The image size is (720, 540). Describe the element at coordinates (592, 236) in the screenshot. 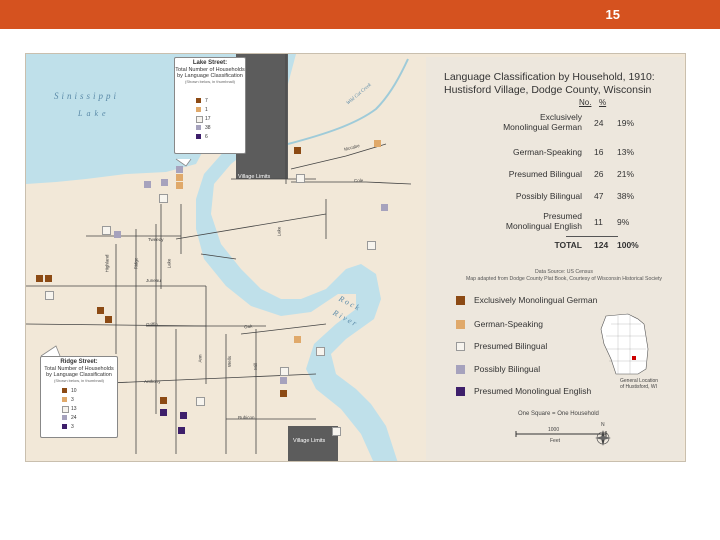

I see `table-divider` at that location.